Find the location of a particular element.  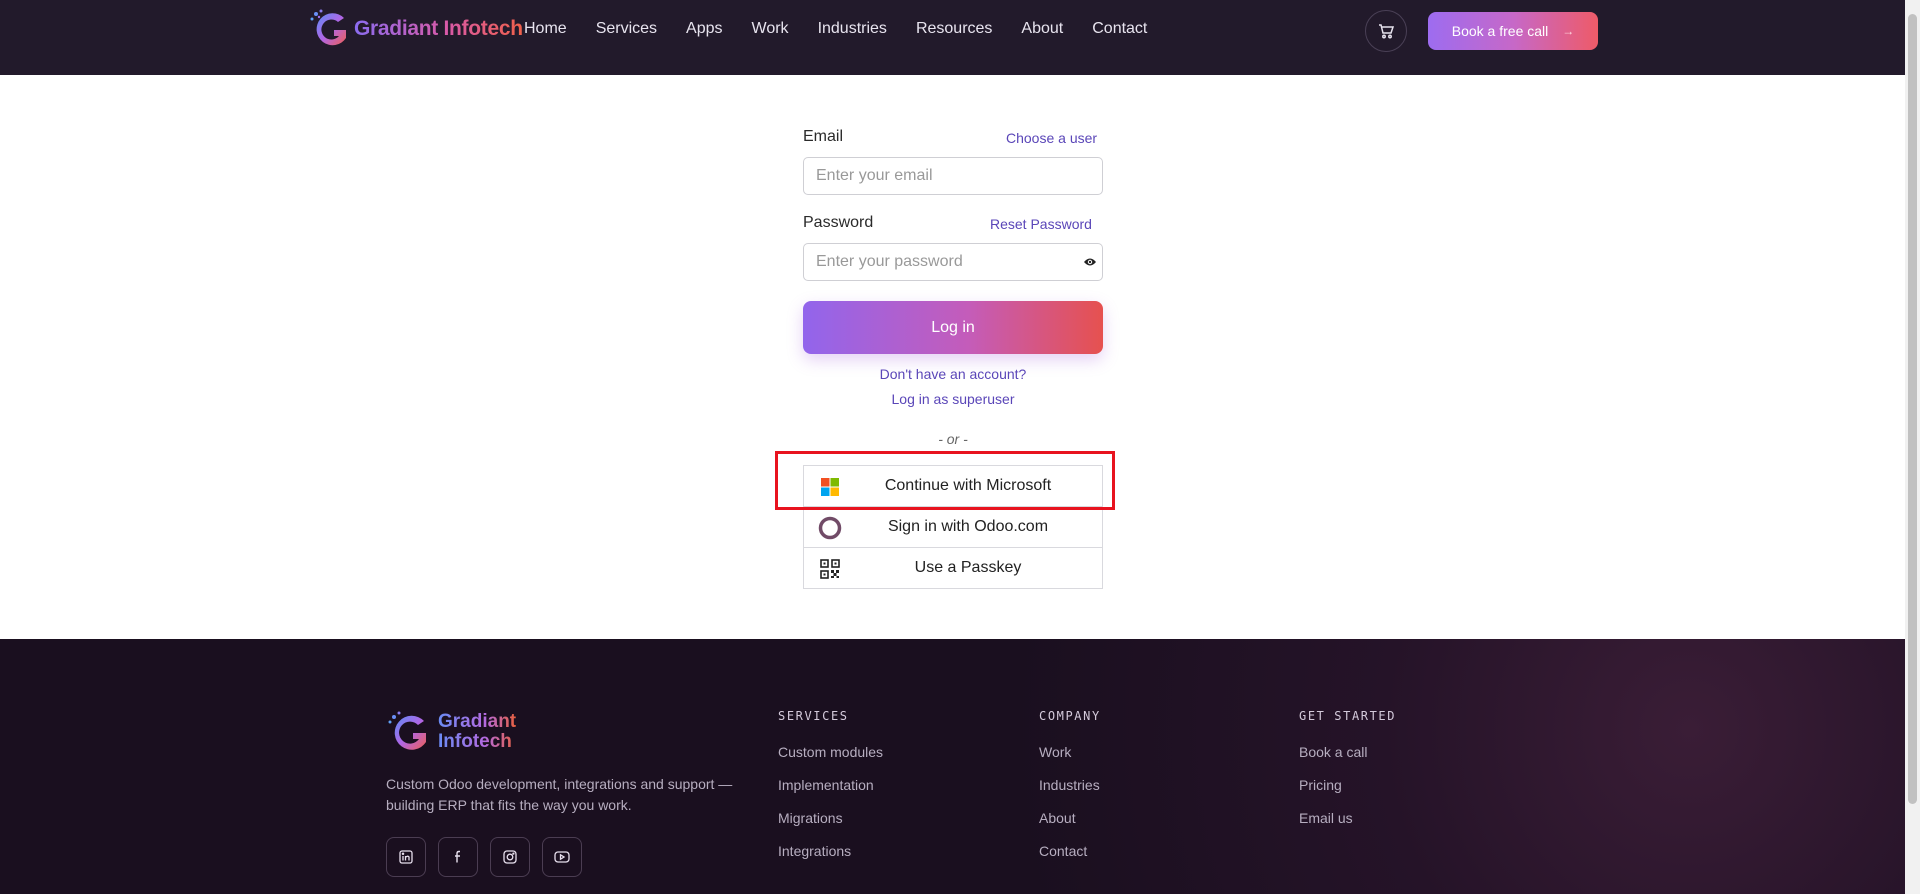

footer-brand-logo: Gradiant Infotech is located at coordinates (451, 732).